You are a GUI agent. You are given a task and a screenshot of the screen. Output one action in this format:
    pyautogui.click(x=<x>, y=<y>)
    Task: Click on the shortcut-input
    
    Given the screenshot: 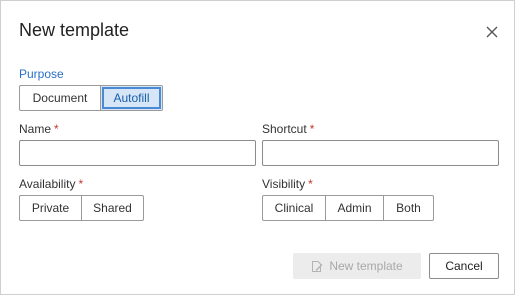 What is the action you would take?
    pyautogui.click(x=380, y=153)
    